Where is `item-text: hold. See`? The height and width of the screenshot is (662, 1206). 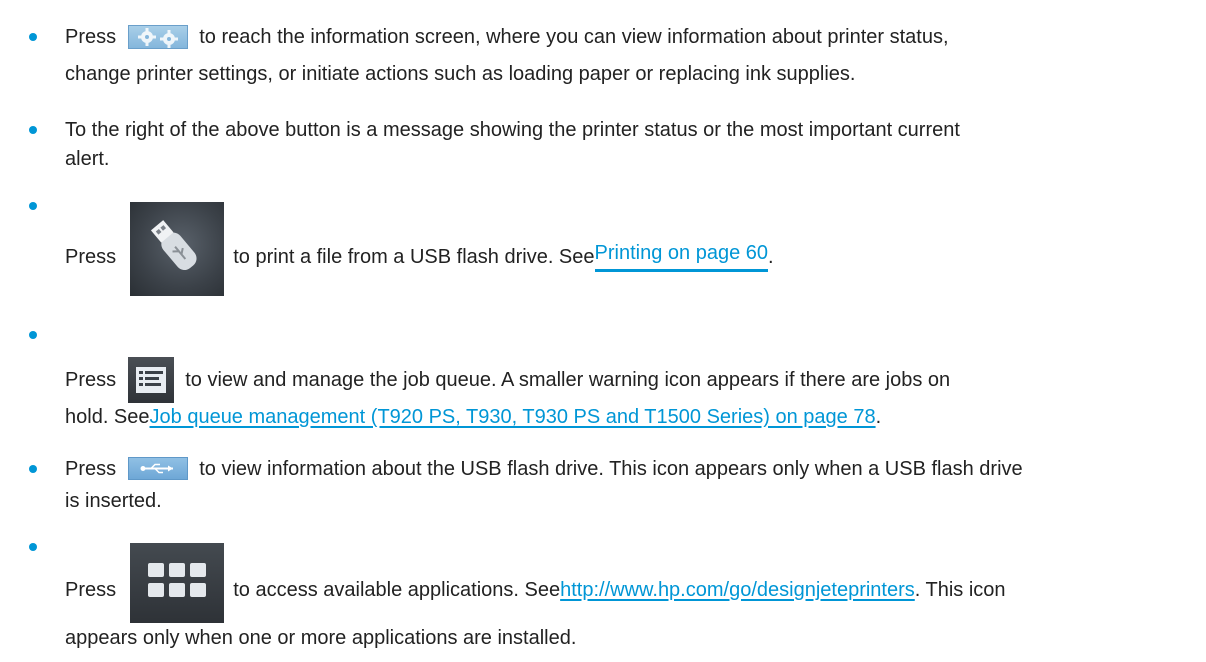
item-text: hold. See is located at coordinates (107, 416).